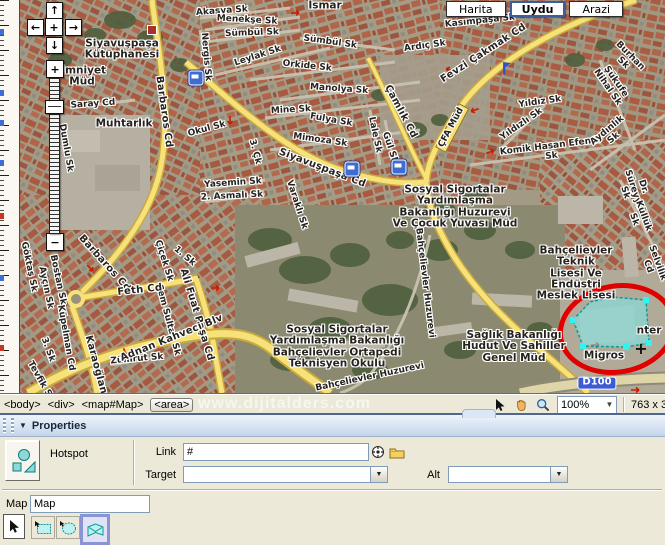 The image size is (665, 545). What do you see at coordinates (55, 242) in the screenshot?
I see `gmap-button-zoom-out: −` at bounding box center [55, 242].